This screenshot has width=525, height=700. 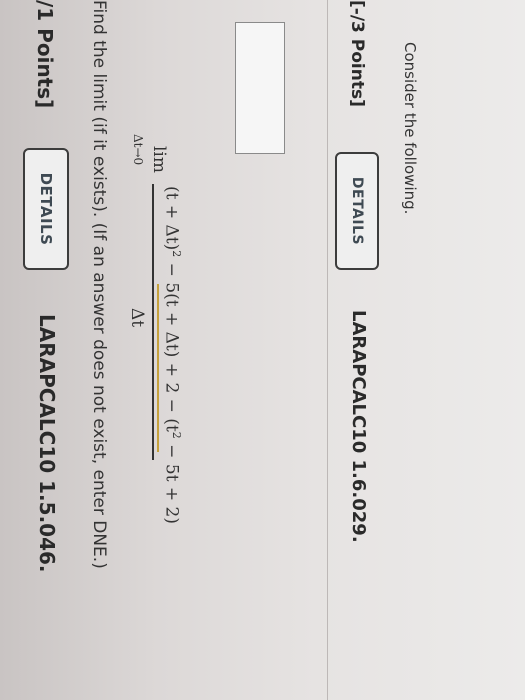 I want to click on lim-label: lim, so click(x=159, y=159).